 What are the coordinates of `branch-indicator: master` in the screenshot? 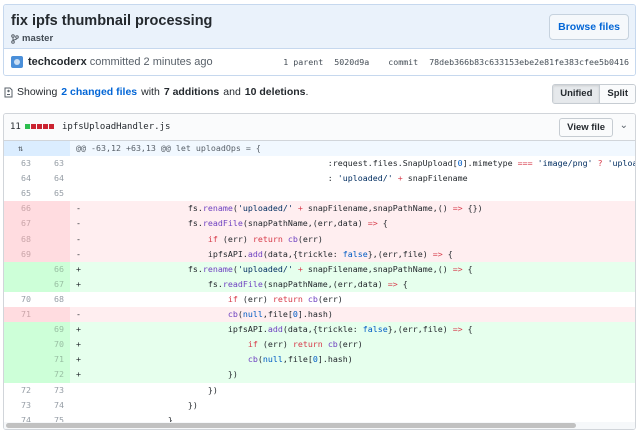 It's located at (32, 38).